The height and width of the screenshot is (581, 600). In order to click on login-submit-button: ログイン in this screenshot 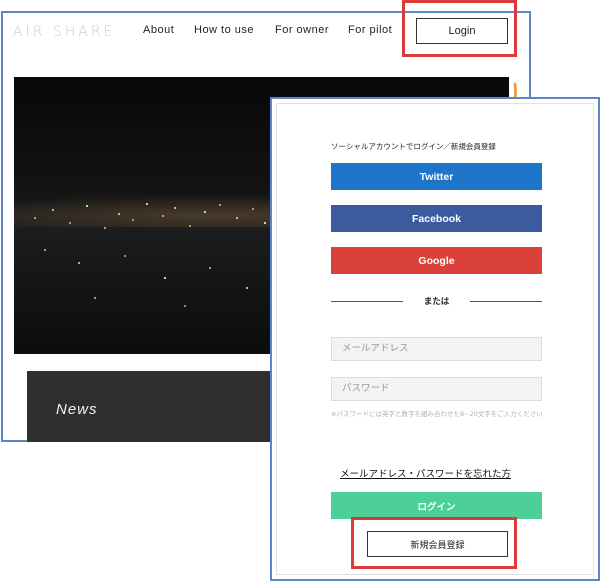, I will do `click(436, 505)`.